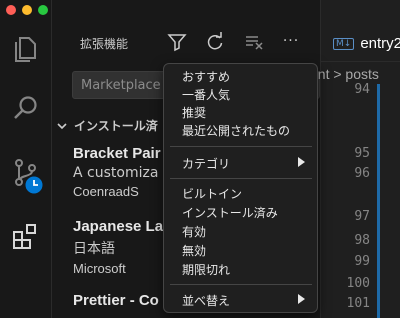 Image resolution: width=400 pixels, height=318 pixels. I want to click on line-number: 96, so click(362, 173).